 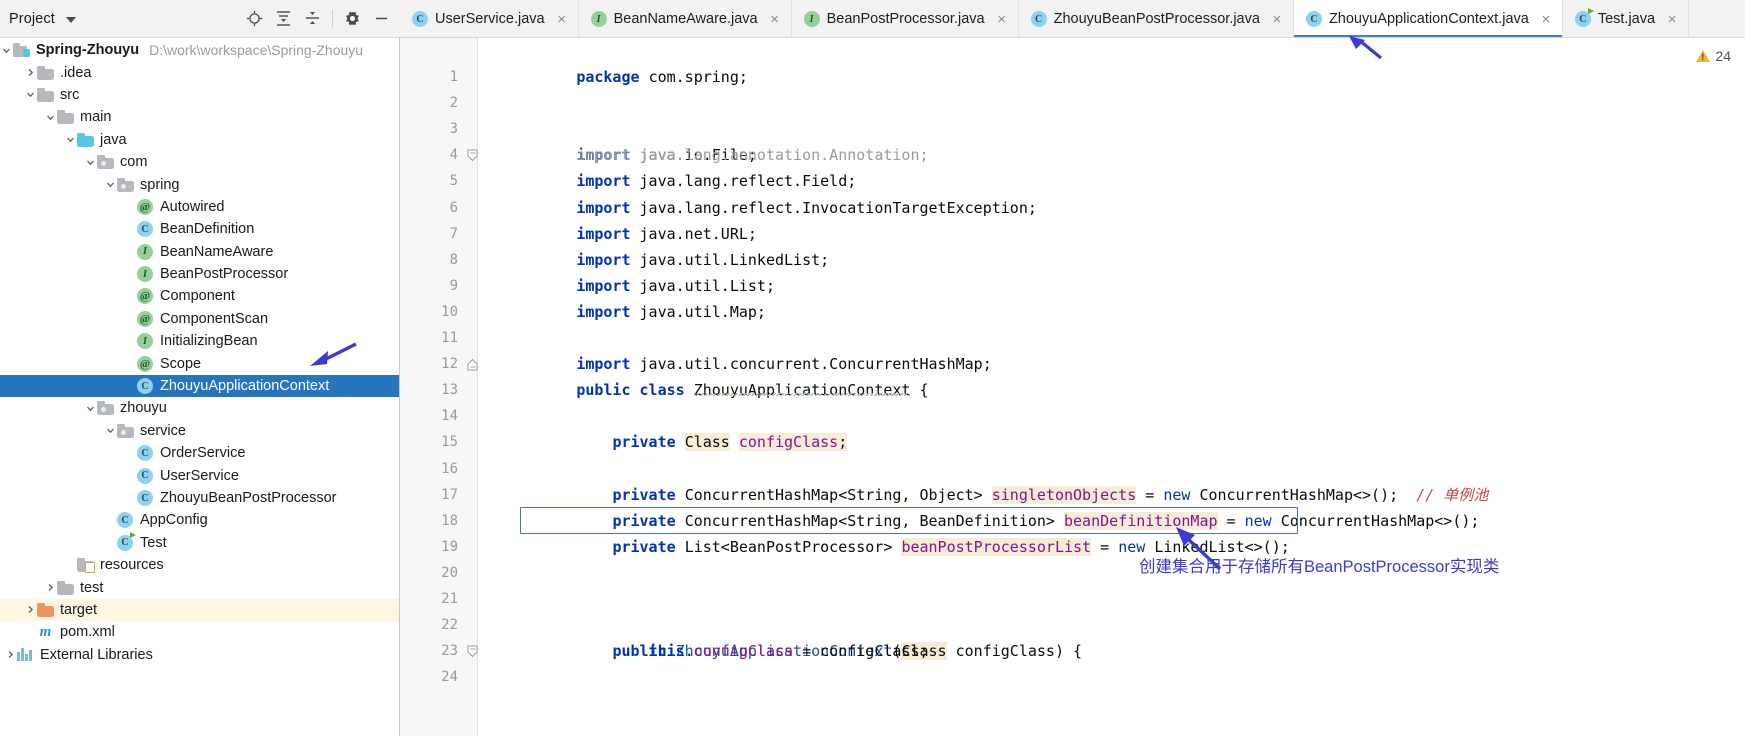 I want to click on project-panel-title: Project, so click(x=32, y=19).